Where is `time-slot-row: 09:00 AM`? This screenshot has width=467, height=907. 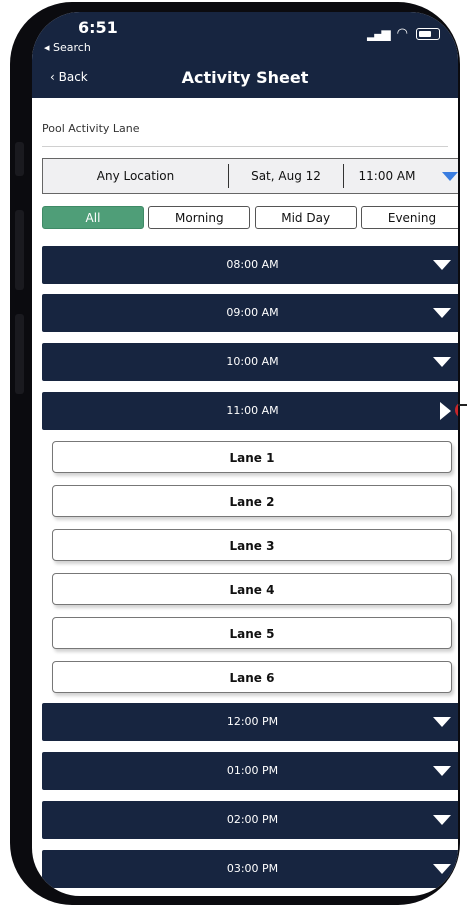 time-slot-row: 09:00 AM is located at coordinates (250, 313).